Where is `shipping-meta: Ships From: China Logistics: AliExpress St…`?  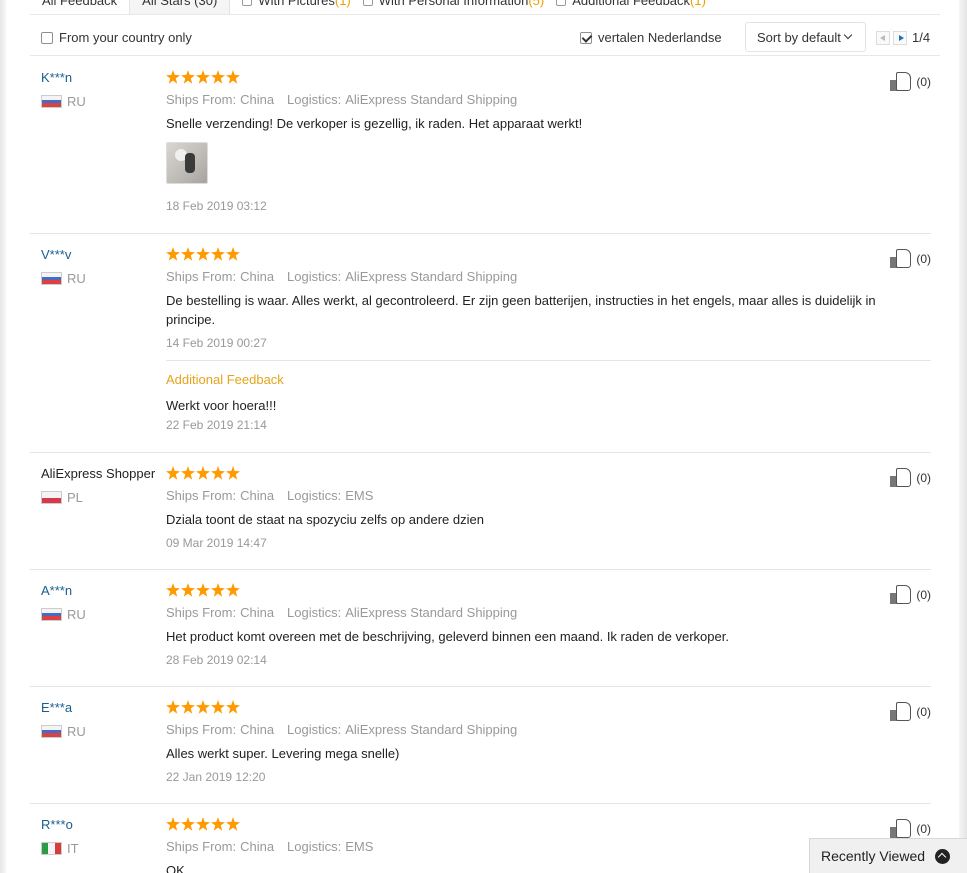 shipping-meta: Ships From: China Logistics: AliExpress St… is located at coordinates (342, 276).